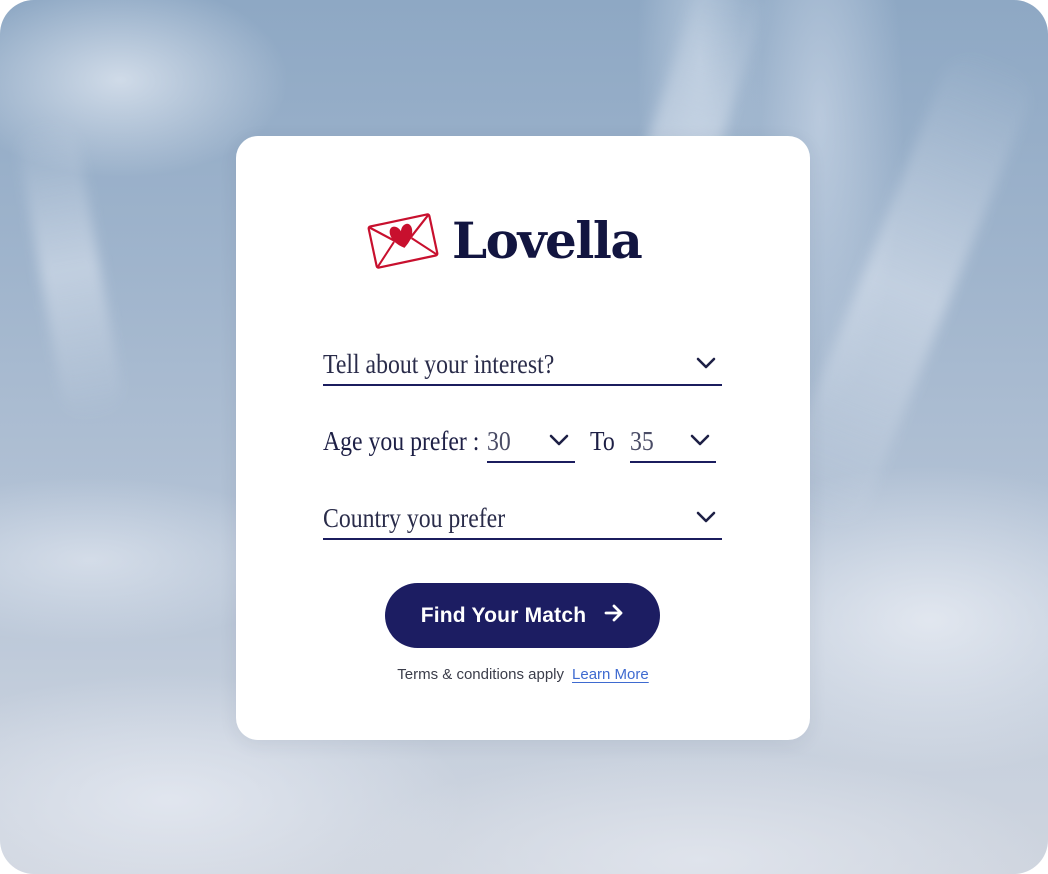 Image resolution: width=1048 pixels, height=874 pixels. I want to click on interest-dropdown: Tell about your interest?, so click(522, 363).